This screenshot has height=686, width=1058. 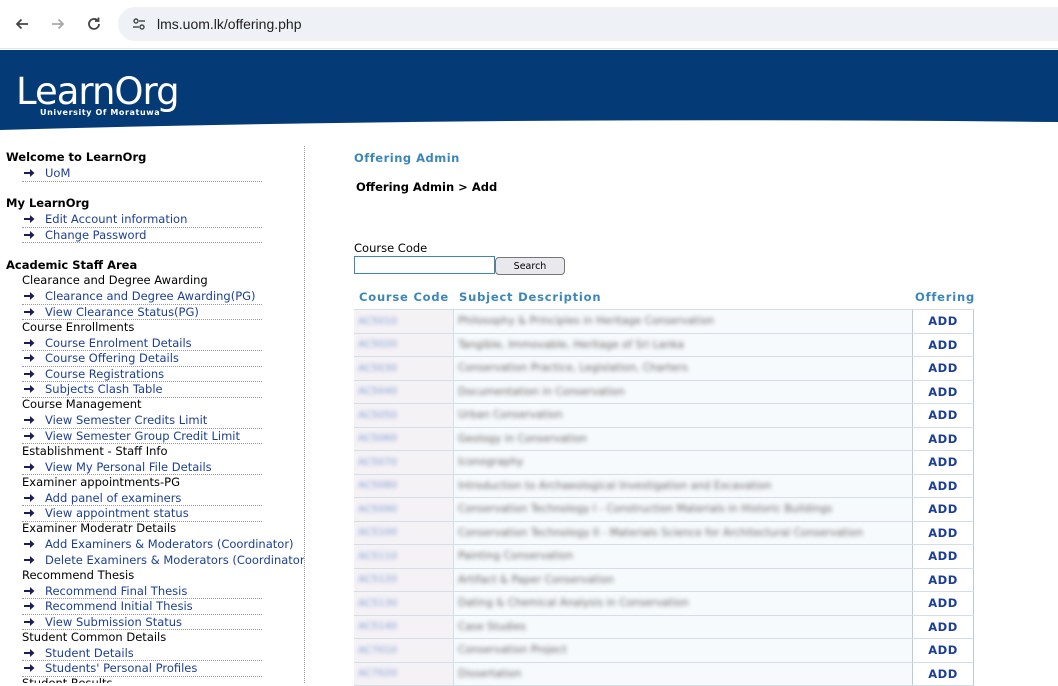 I want to click on sidebar-item-link: Course Enrolment Details, so click(x=142, y=343).